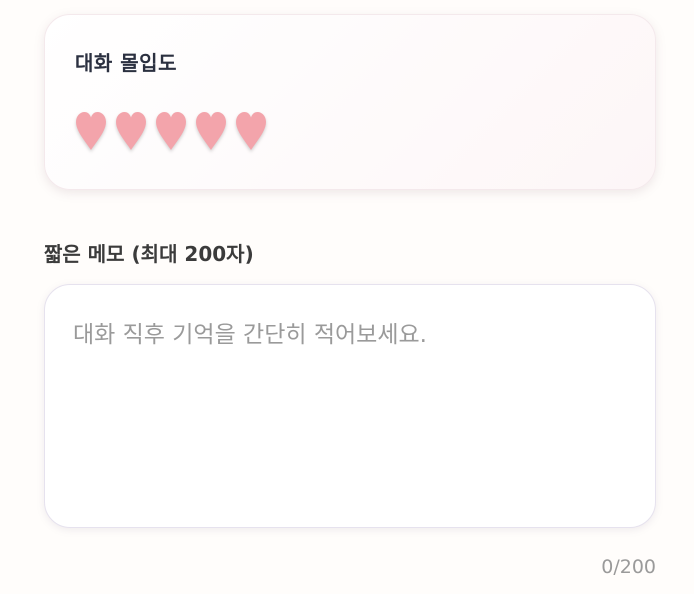  Describe the element at coordinates (628, 567) in the screenshot. I see `character-counter: 0/200` at that location.